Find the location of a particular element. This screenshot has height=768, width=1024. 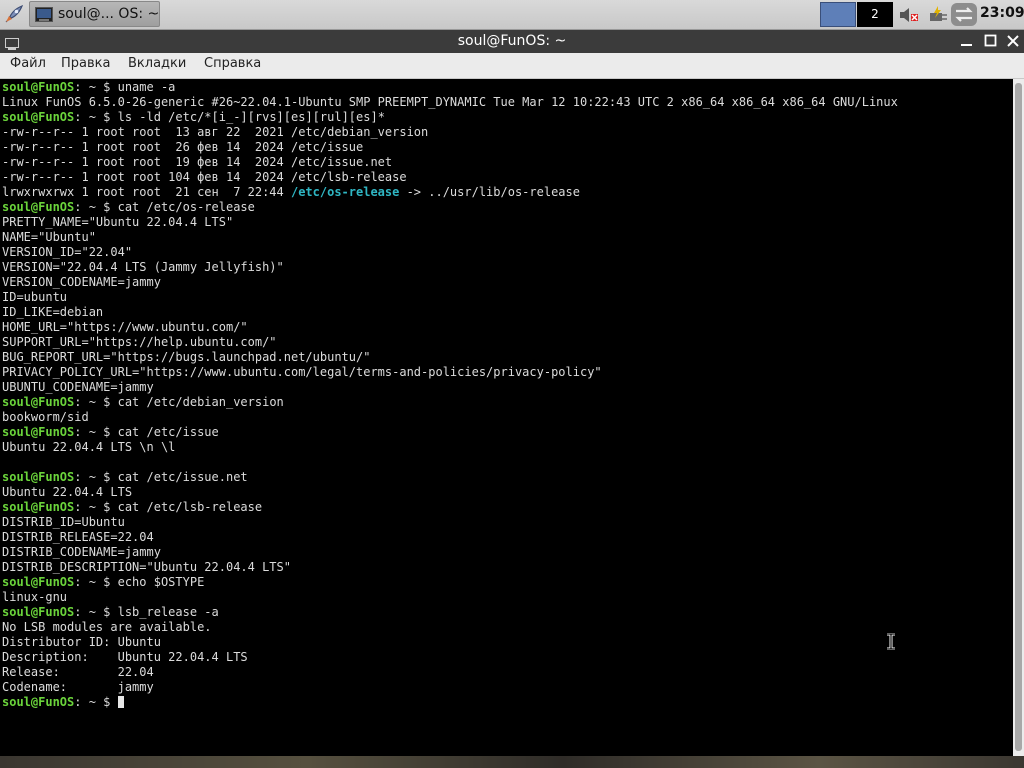

command-text: ls -ld /etc/*[i_-][rvs][es][rul][es]* is located at coordinates (251, 117).